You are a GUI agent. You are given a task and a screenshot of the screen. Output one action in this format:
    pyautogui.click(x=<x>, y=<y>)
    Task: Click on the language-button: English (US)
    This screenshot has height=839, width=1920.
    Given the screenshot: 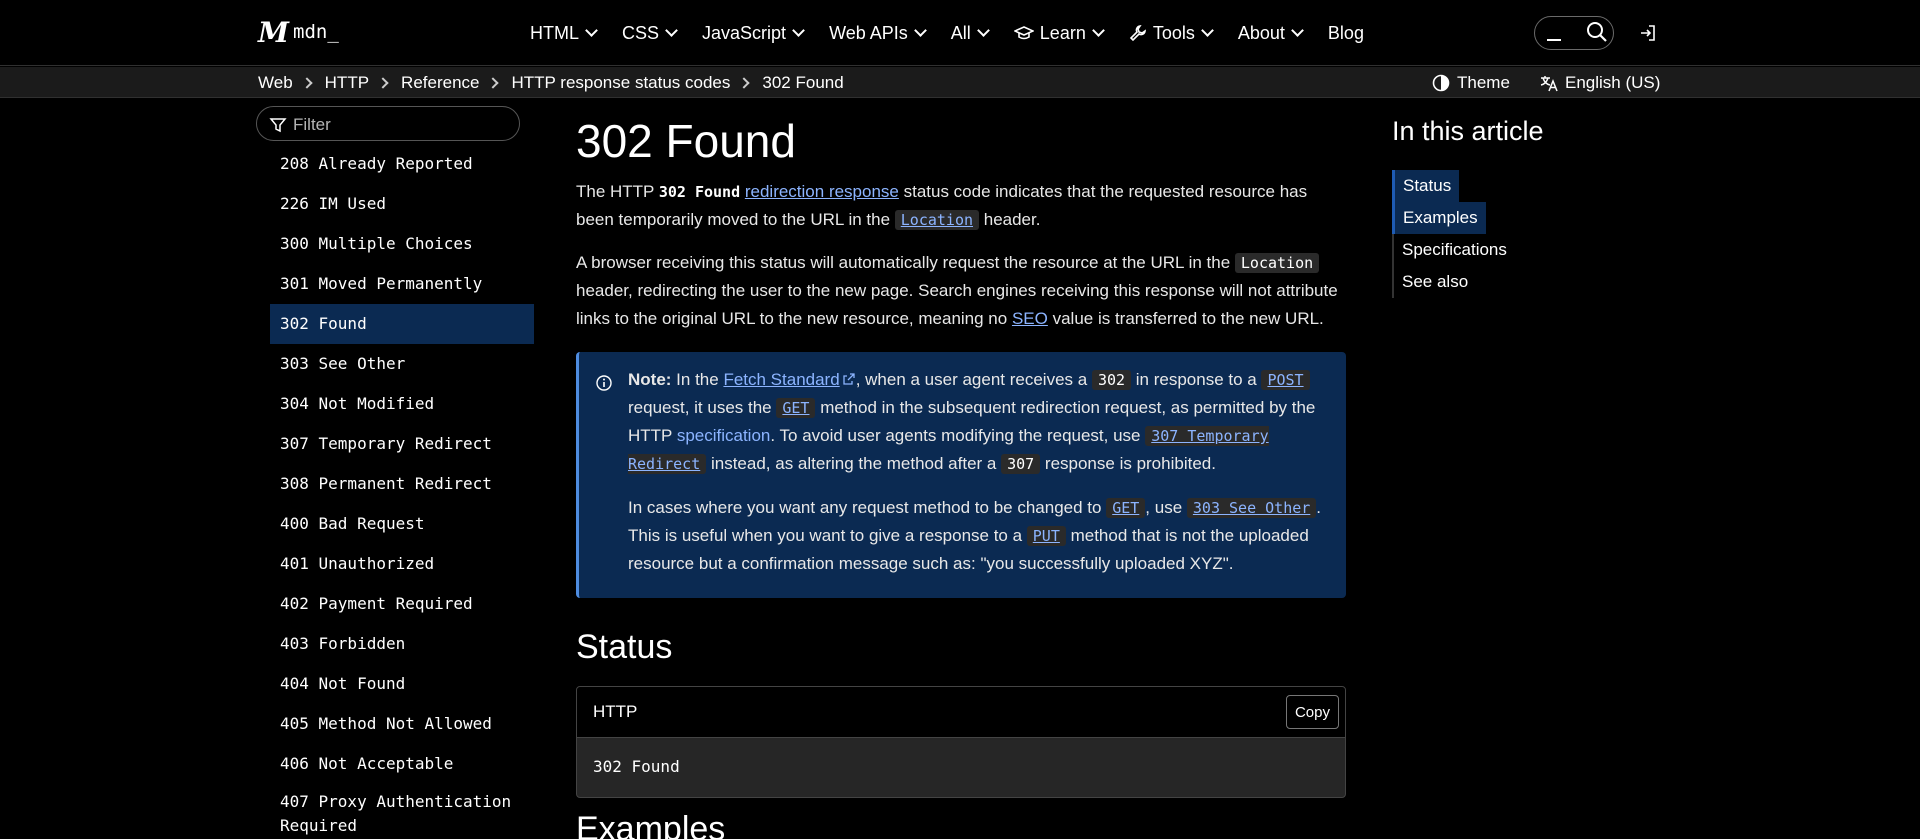 What is the action you would take?
    pyautogui.click(x=1600, y=82)
    